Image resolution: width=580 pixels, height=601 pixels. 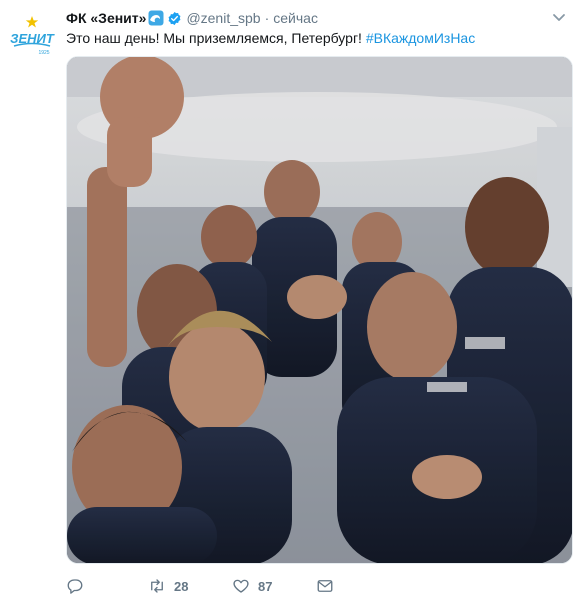 I want to click on avatar: ЗЕНИТ 1925, so click(x=32, y=34).